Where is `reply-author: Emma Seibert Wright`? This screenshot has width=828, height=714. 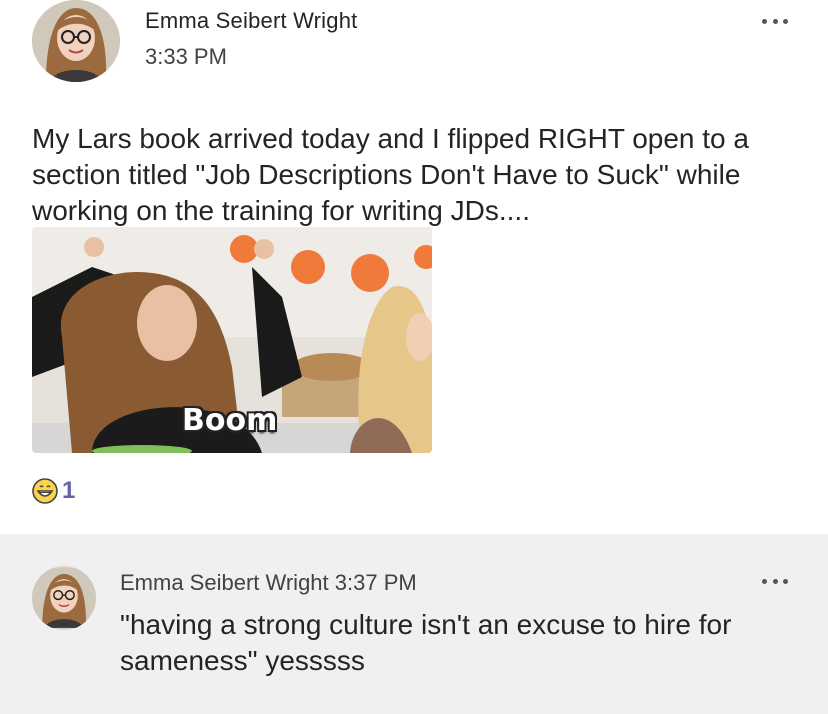
reply-author: Emma Seibert Wright is located at coordinates (224, 582).